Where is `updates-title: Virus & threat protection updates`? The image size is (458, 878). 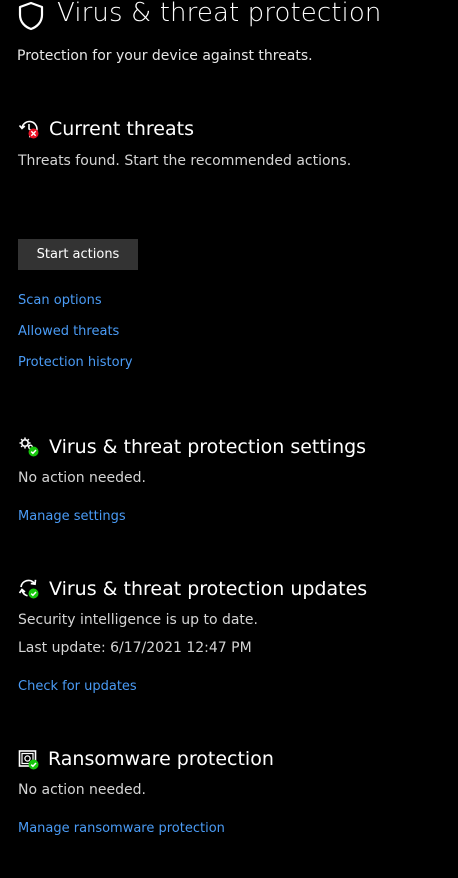
updates-title: Virus & threat protection updates is located at coordinates (208, 589).